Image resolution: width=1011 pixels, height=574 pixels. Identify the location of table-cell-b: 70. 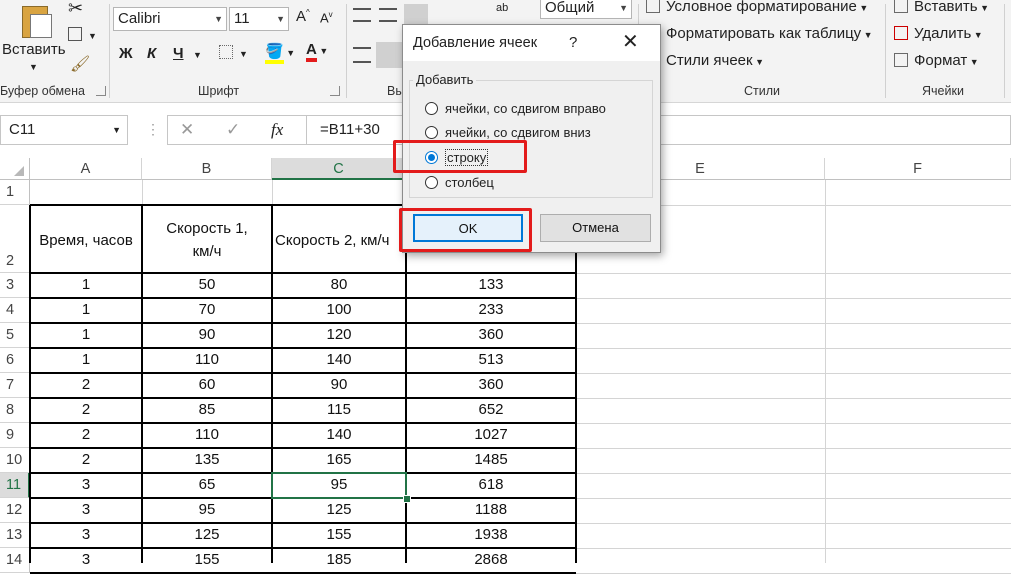
(207, 309).